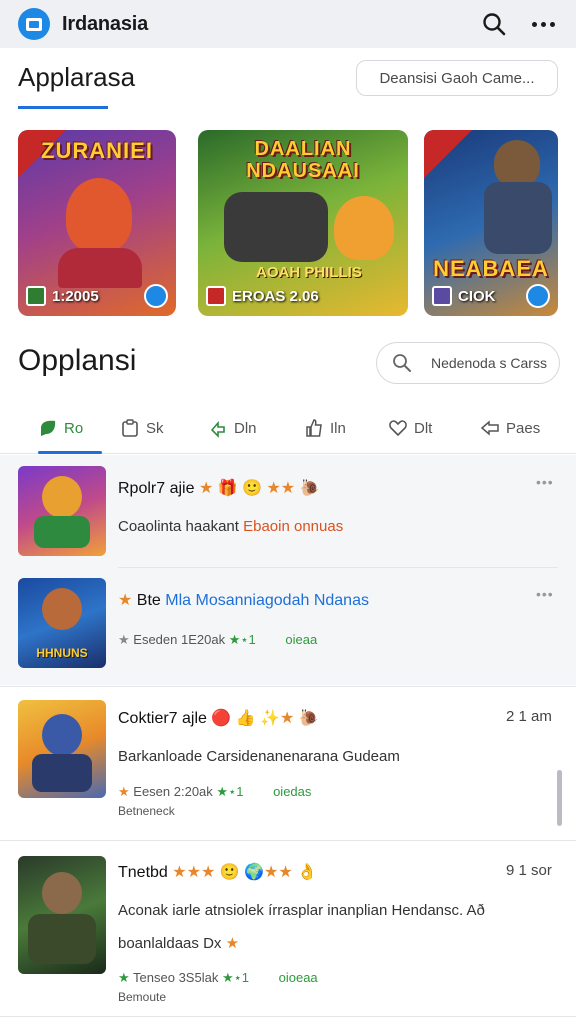  I want to click on soldier-body-art, so click(518, 218).